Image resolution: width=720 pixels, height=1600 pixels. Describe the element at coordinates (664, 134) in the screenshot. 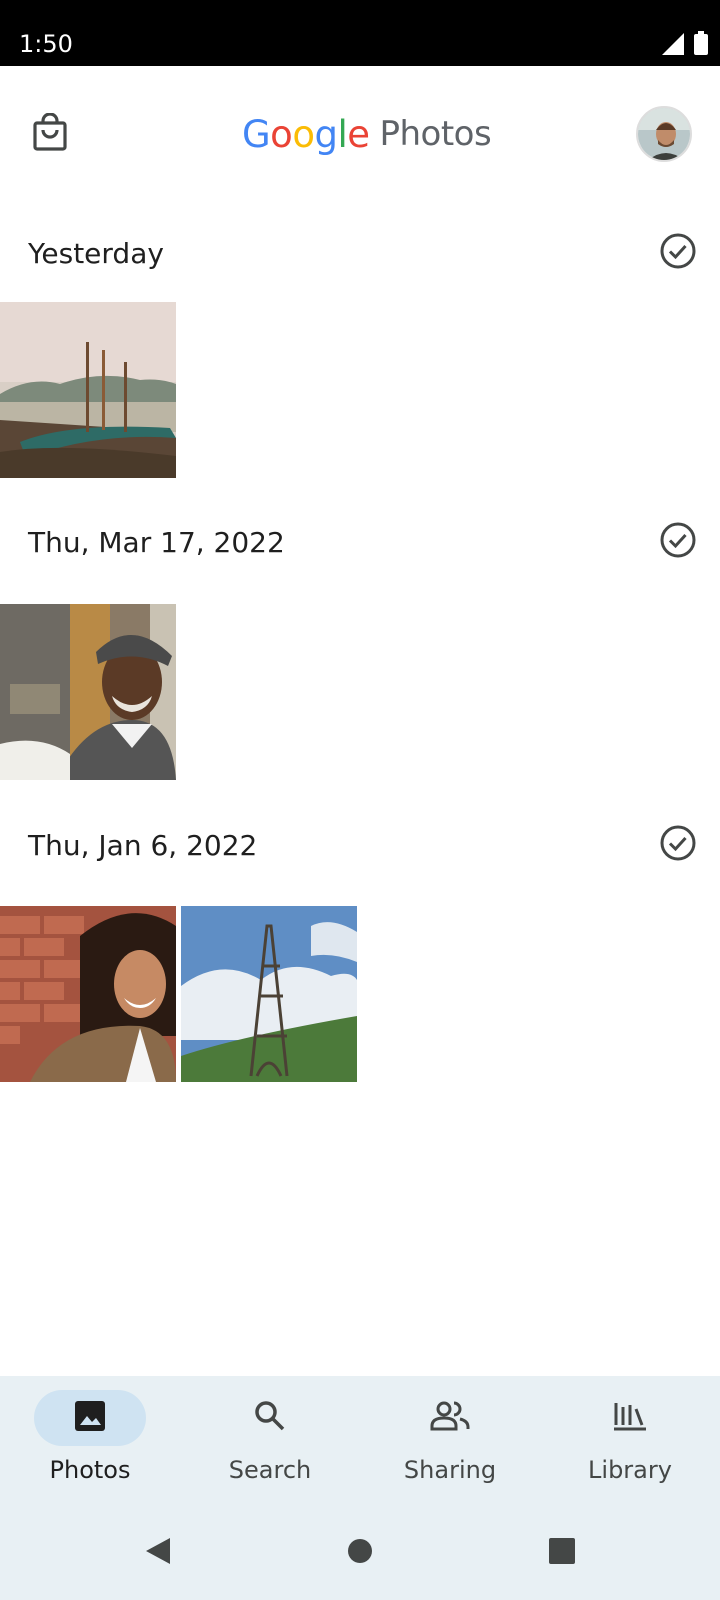

I see `account-avatar` at that location.